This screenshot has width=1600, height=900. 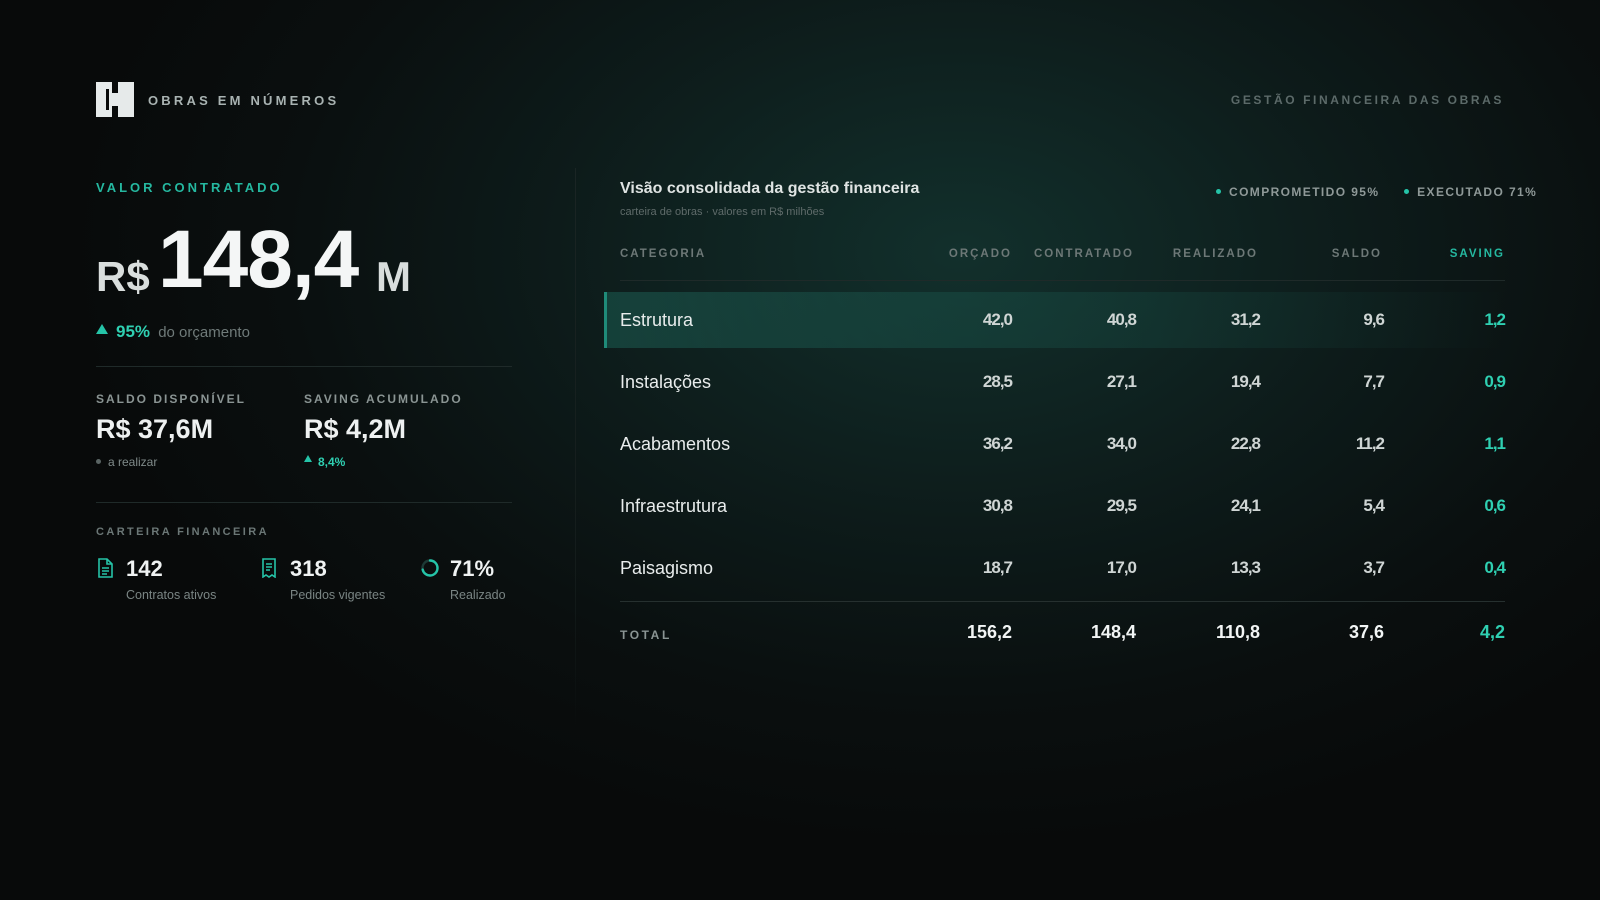 What do you see at coordinates (332, 462) in the screenshot?
I see `saving-sub-text: 8,4%` at bounding box center [332, 462].